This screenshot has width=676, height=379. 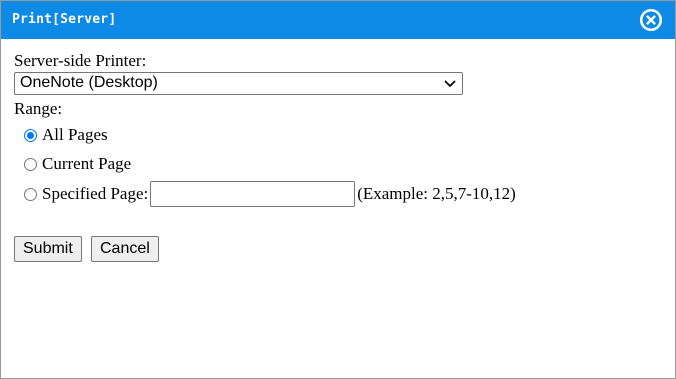 What do you see at coordinates (38, 108) in the screenshot?
I see `range-label: Range:` at bounding box center [38, 108].